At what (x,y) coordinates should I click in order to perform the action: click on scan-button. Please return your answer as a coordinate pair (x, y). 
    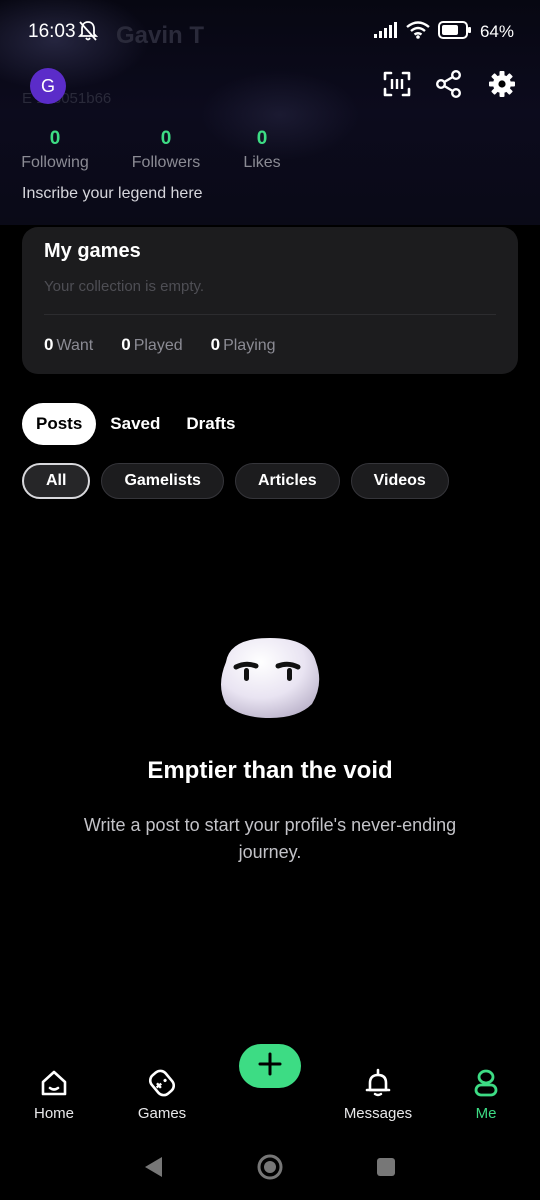
    Looking at the image, I should click on (397, 86).